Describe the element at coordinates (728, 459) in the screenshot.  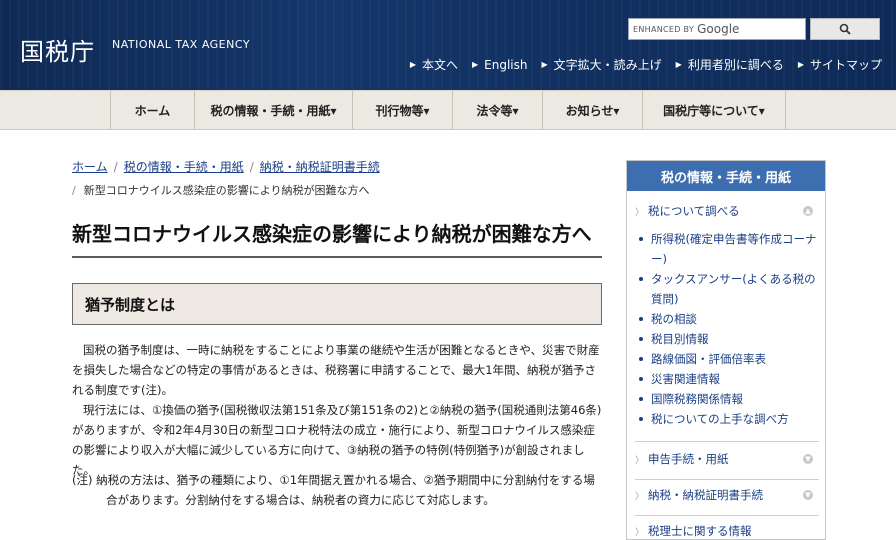
I see `sidebar-category-filing-forms: 〉 申告手続・用紙 ▼` at that location.